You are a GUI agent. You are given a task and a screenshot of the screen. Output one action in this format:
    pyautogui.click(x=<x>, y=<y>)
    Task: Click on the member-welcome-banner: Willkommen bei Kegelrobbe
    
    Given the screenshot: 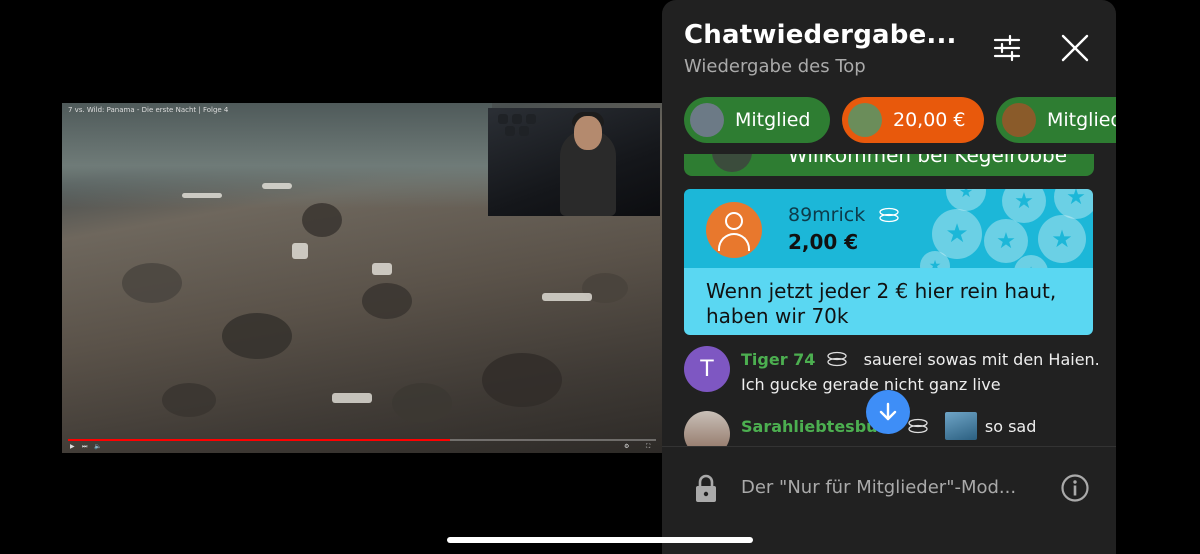 What is the action you would take?
    pyautogui.click(x=889, y=165)
    